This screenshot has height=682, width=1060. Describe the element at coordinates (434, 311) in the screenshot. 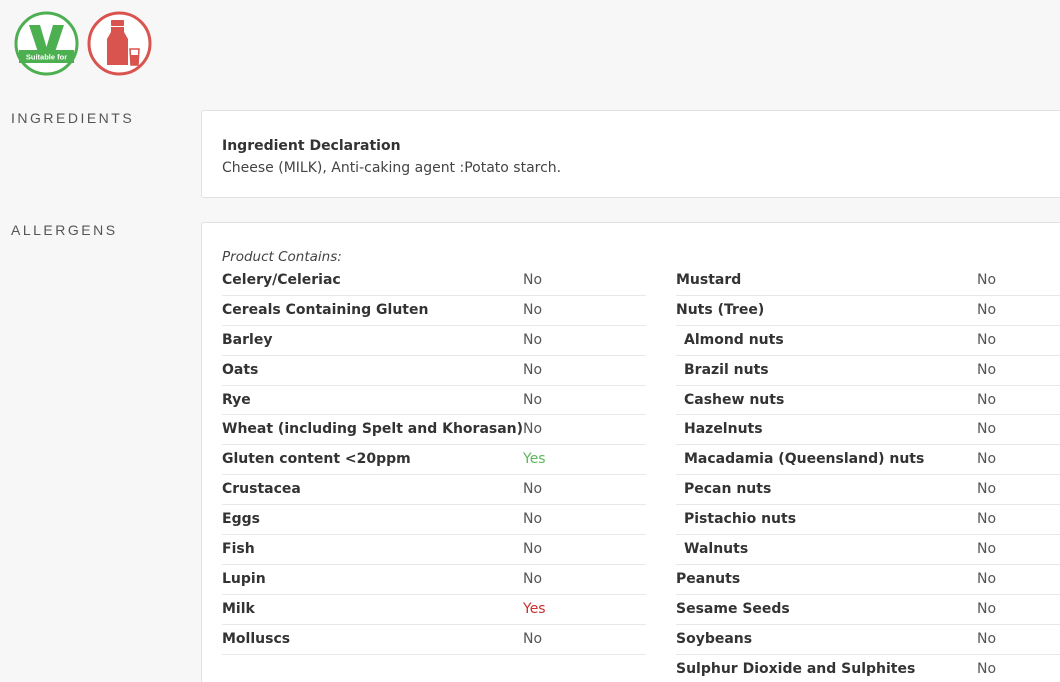

I see `allergen-row: Cereals Containing Gluten No` at that location.